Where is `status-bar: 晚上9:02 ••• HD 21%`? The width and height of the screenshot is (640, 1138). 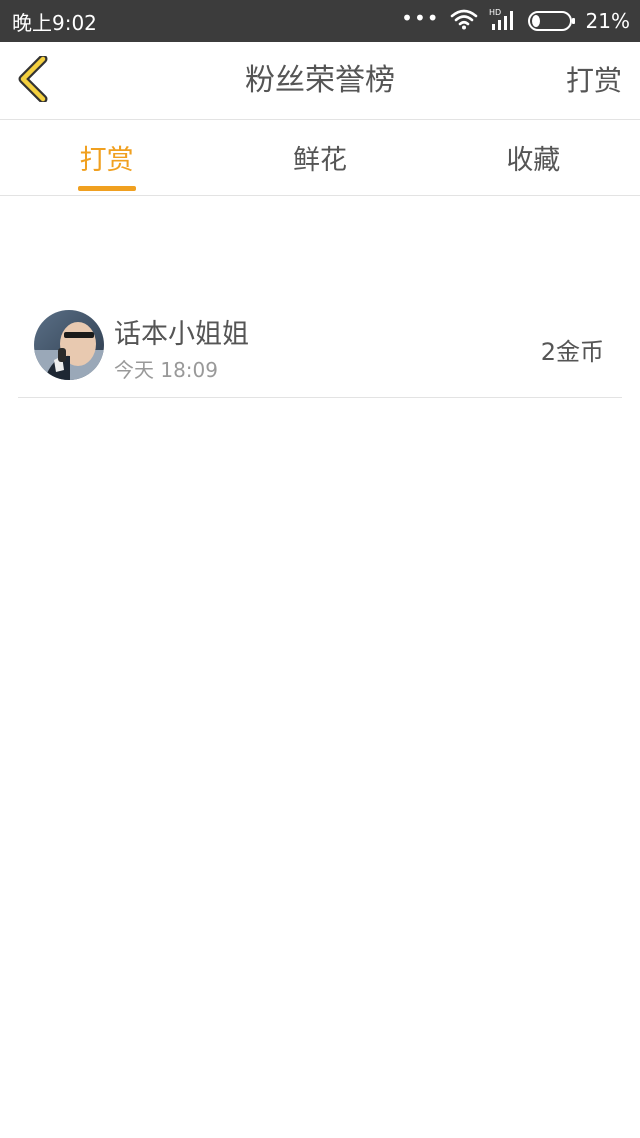 status-bar: 晚上9:02 ••• HD 21% is located at coordinates (320, 21).